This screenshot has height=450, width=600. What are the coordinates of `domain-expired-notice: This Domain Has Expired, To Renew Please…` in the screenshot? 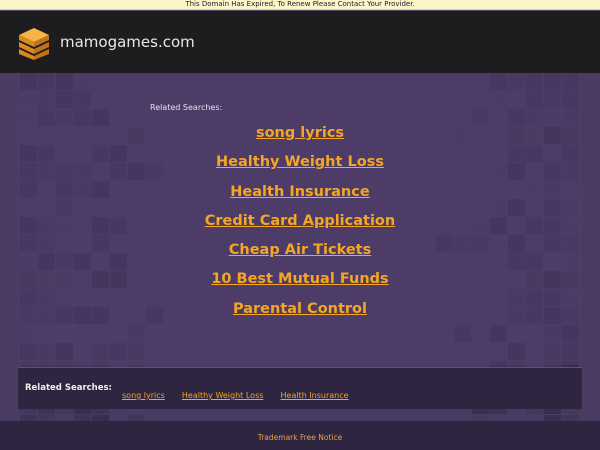 It's located at (300, 5).